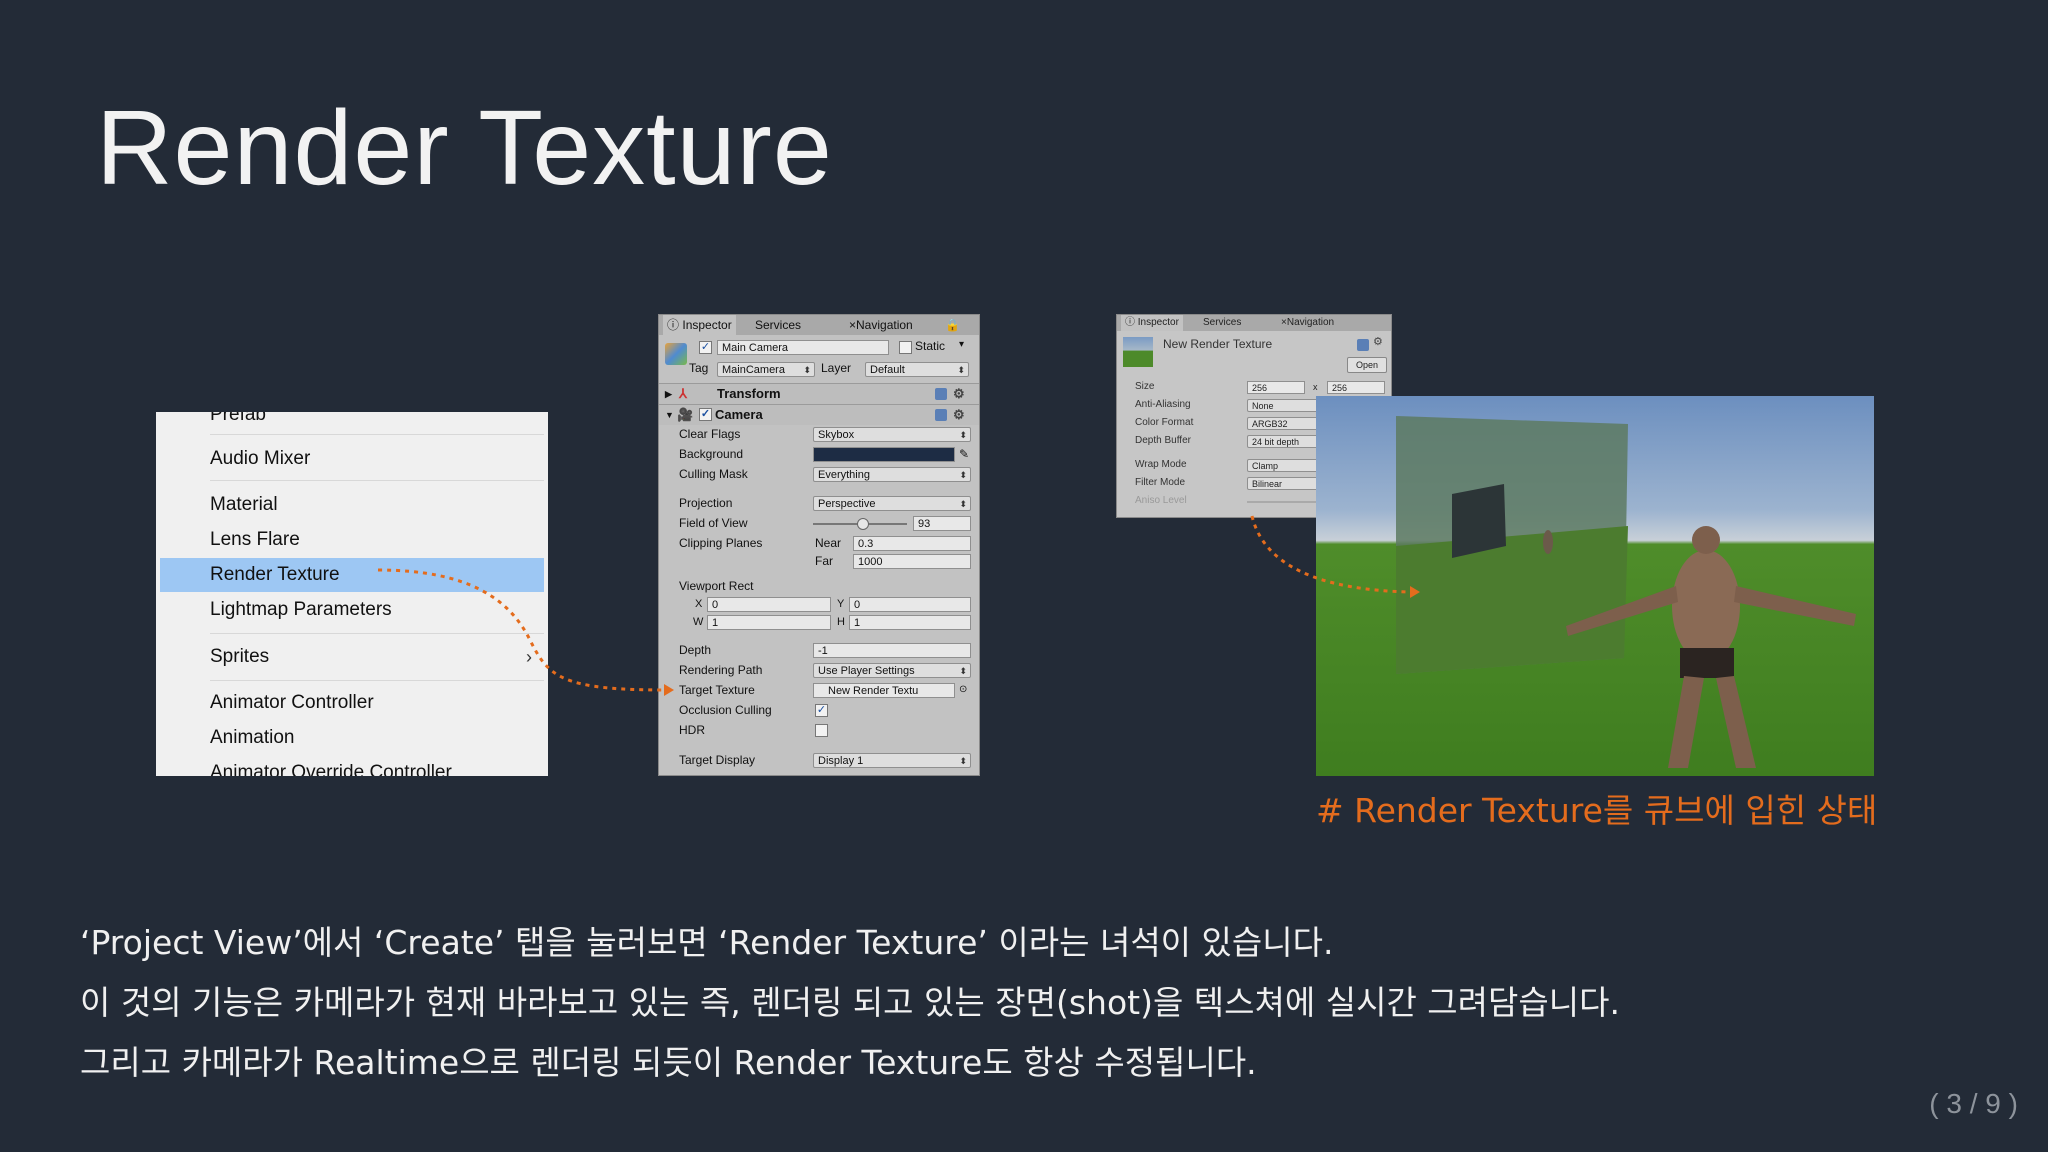 The width and height of the screenshot is (2048, 1152). What do you see at coordinates (352, 540) in the screenshot?
I see `menu-item-lens-flare: Lens Flare` at bounding box center [352, 540].